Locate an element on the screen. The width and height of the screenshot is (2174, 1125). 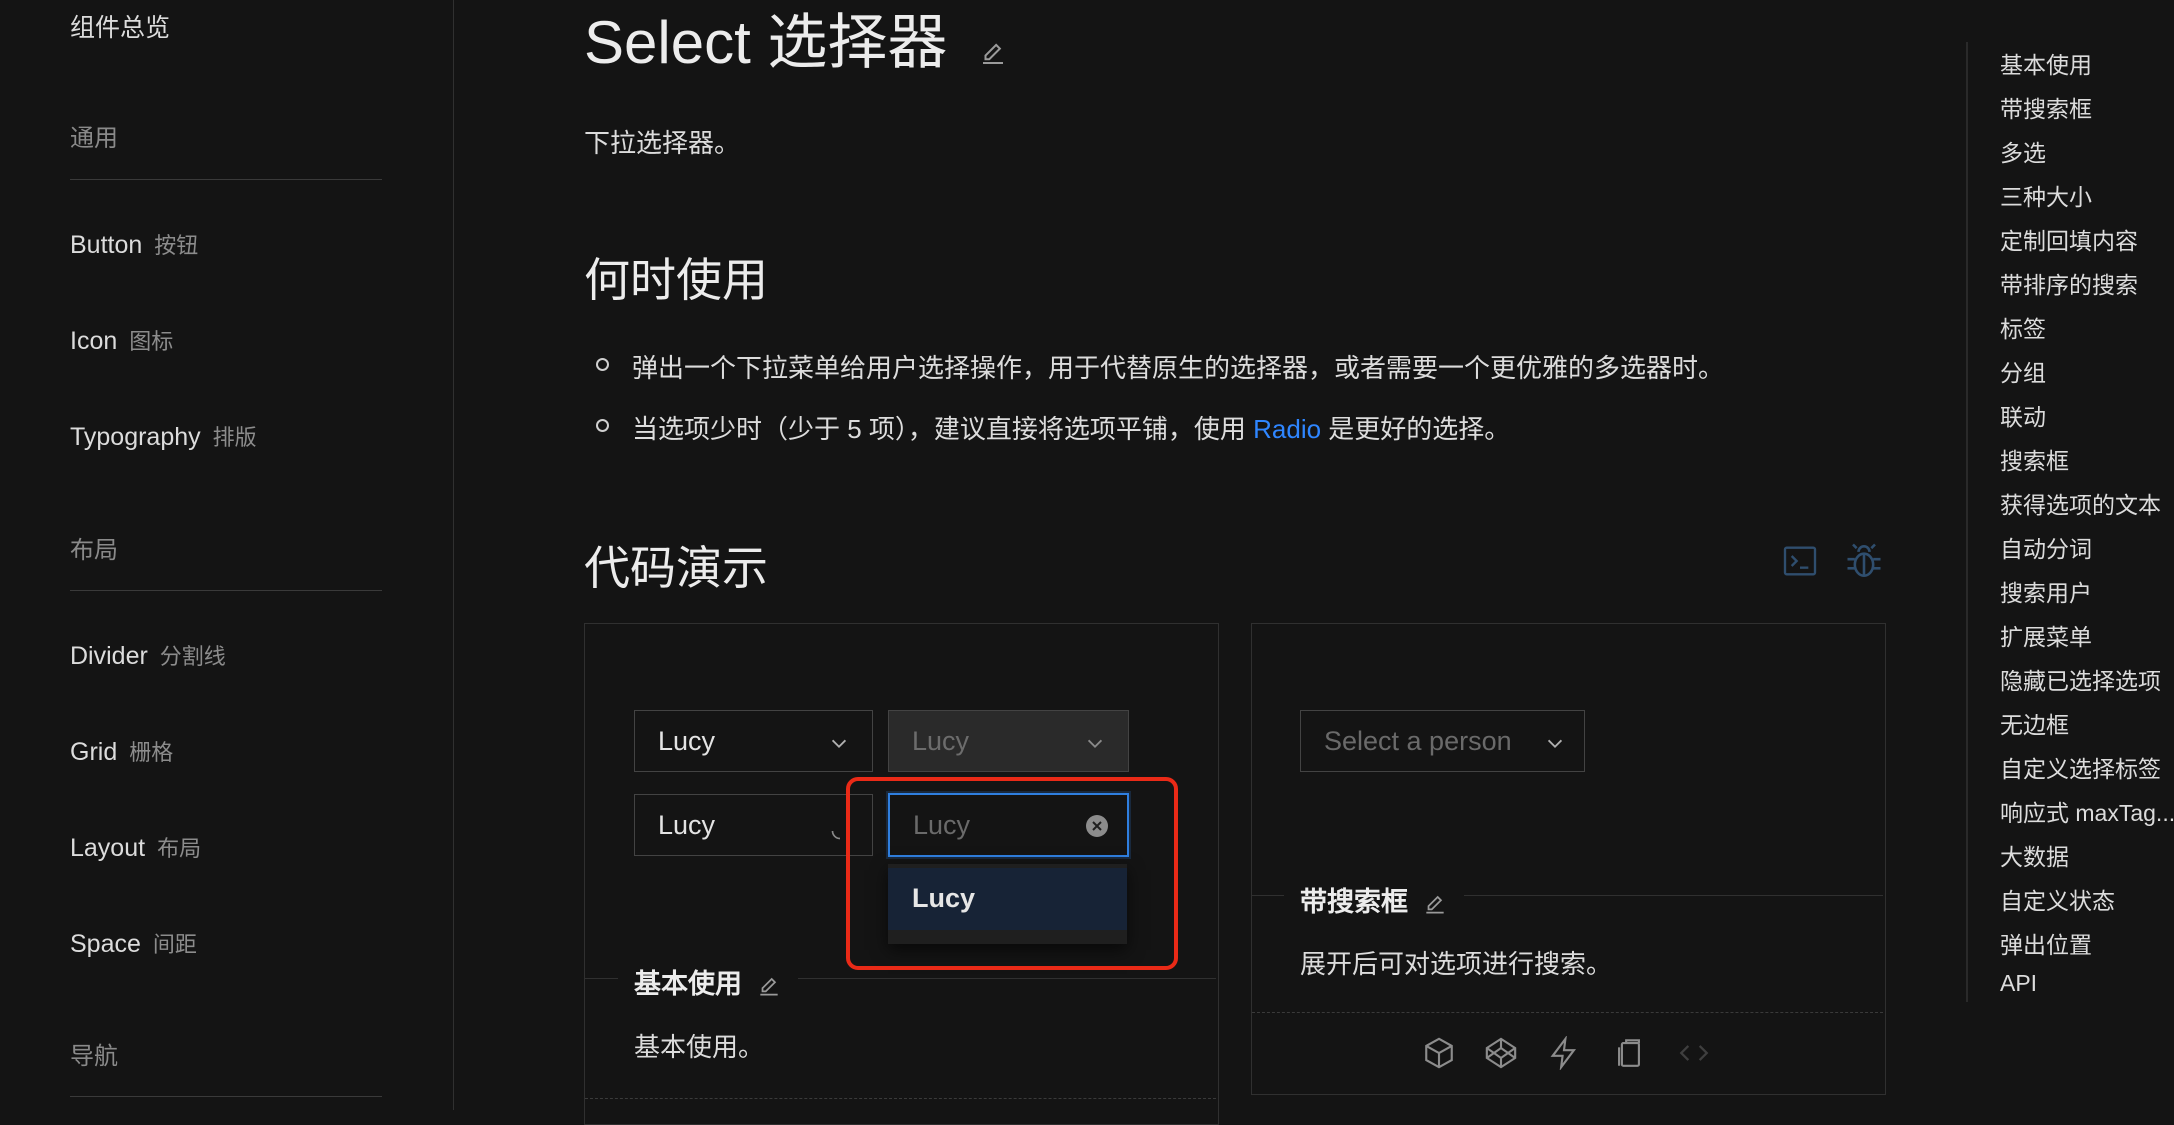
search-select: Select a person is located at coordinates (1442, 741).